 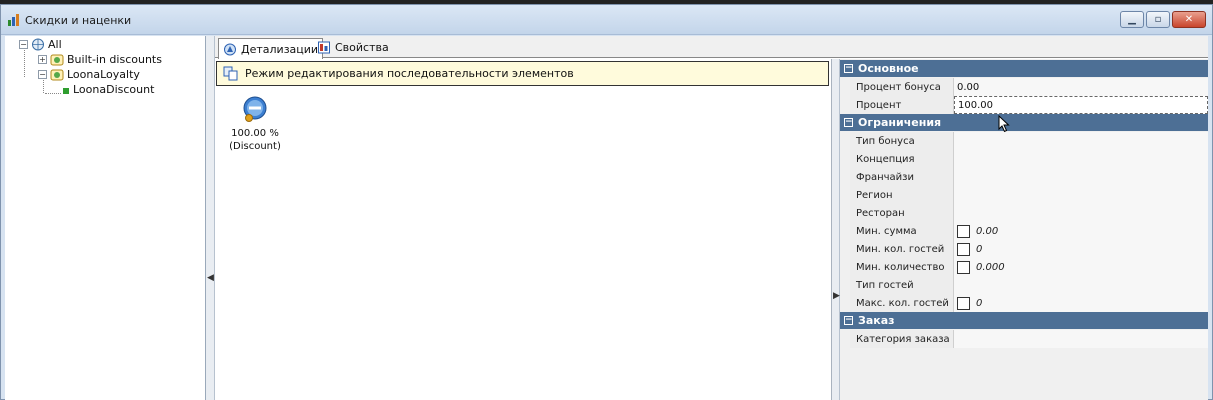 I want to click on tree-node-label: LoonaDiscount, so click(x=114, y=89).